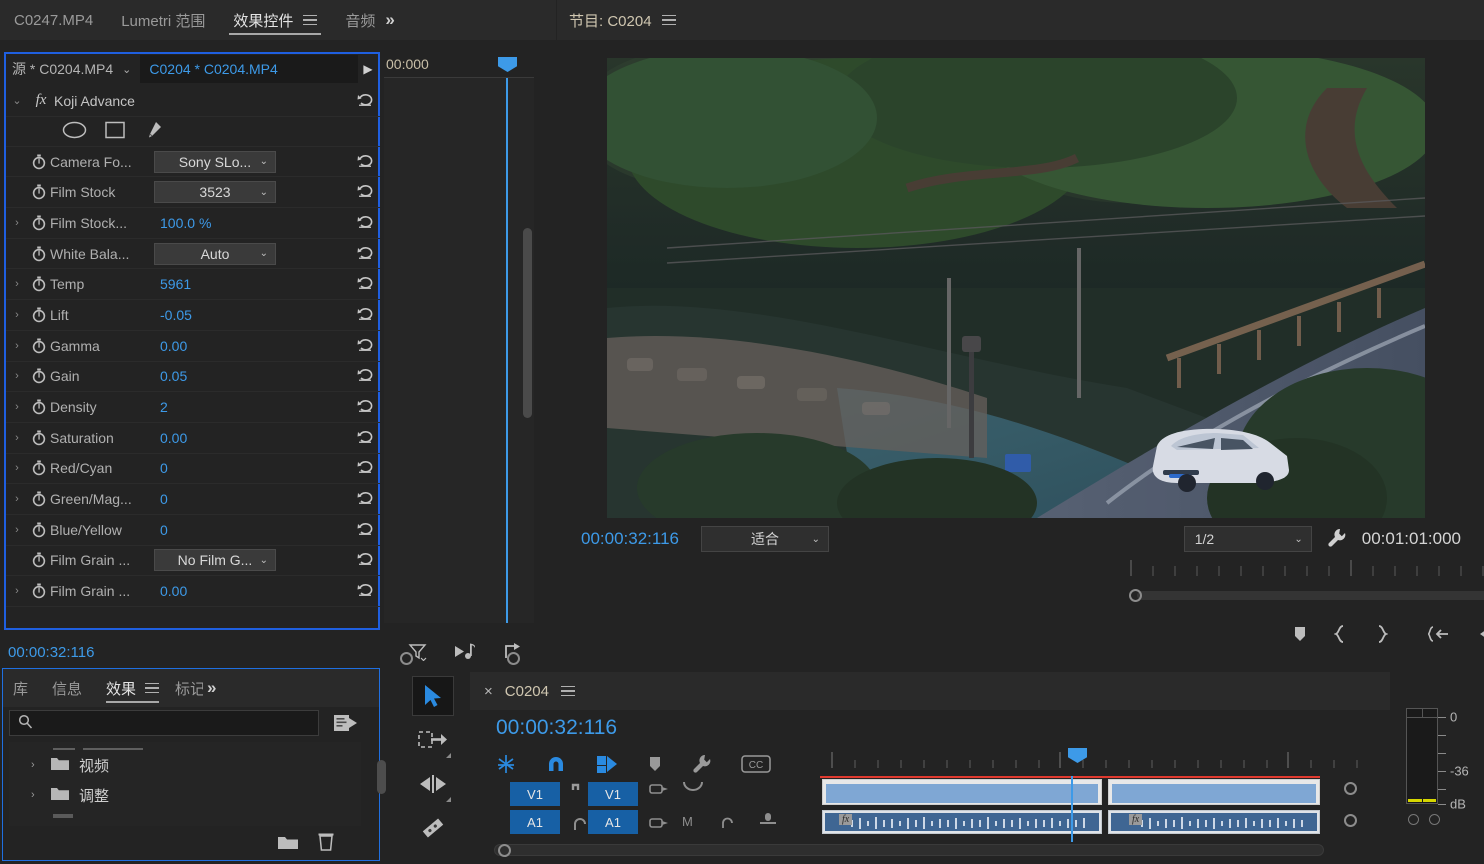 This screenshot has height=864, width=1484. Describe the element at coordinates (1306, 570) in the screenshot. I see `program-scrubbar` at that location.